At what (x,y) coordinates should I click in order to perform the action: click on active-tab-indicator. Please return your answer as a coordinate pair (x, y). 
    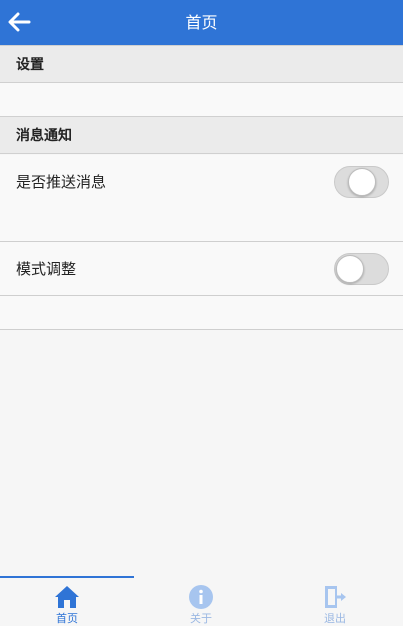
    Looking at the image, I should click on (67, 577).